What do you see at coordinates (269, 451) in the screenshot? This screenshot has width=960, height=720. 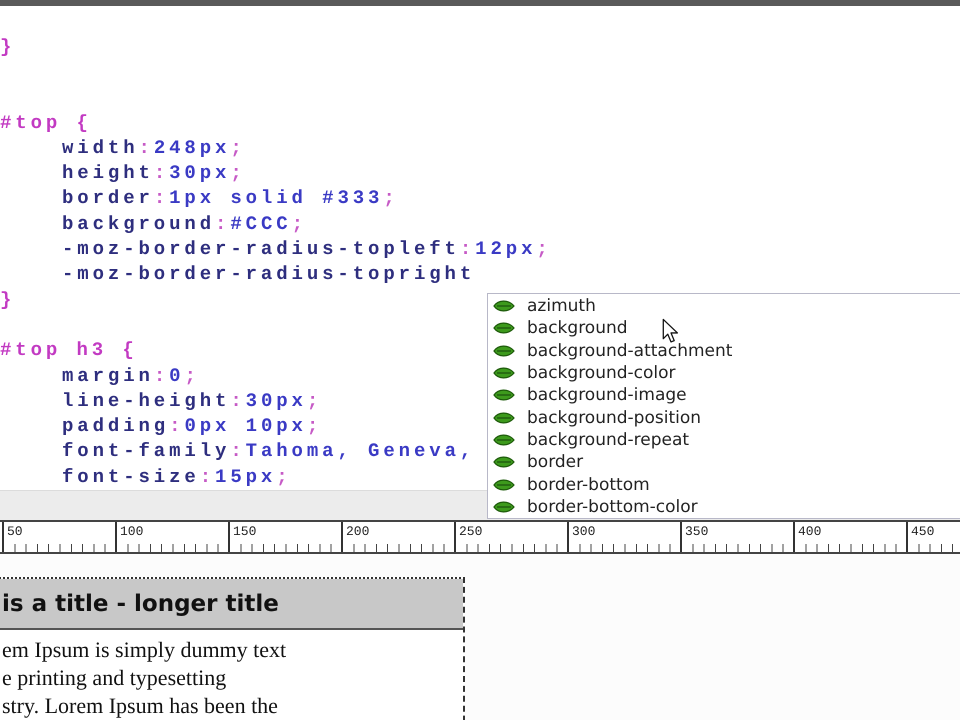 I see `code-line: font-family:Tahoma, Geneva,` at bounding box center [269, 451].